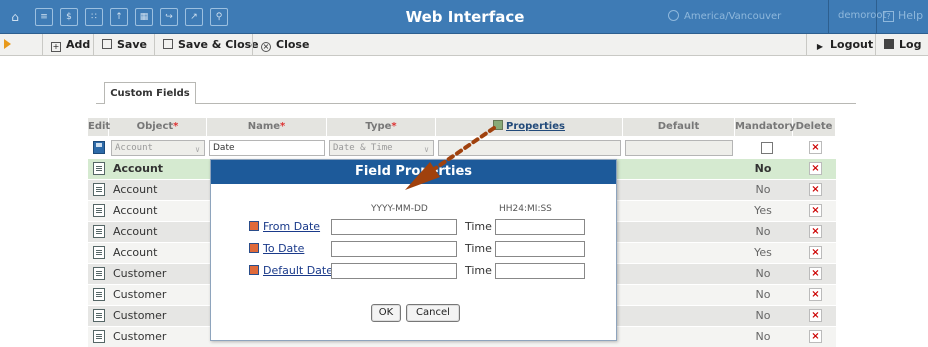  I want to click on add-icon: +, so click(56, 47).